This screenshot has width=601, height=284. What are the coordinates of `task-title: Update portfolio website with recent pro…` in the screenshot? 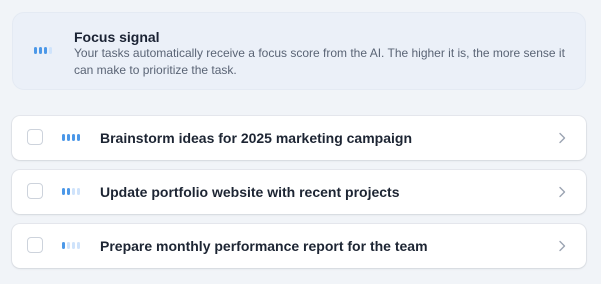 It's located at (250, 192).